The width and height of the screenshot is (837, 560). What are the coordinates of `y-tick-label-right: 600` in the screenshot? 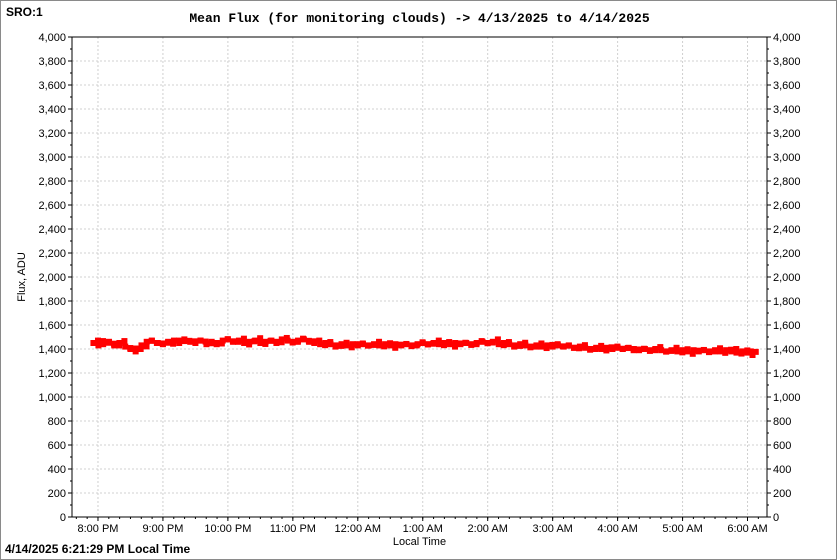 It's located at (782, 446).